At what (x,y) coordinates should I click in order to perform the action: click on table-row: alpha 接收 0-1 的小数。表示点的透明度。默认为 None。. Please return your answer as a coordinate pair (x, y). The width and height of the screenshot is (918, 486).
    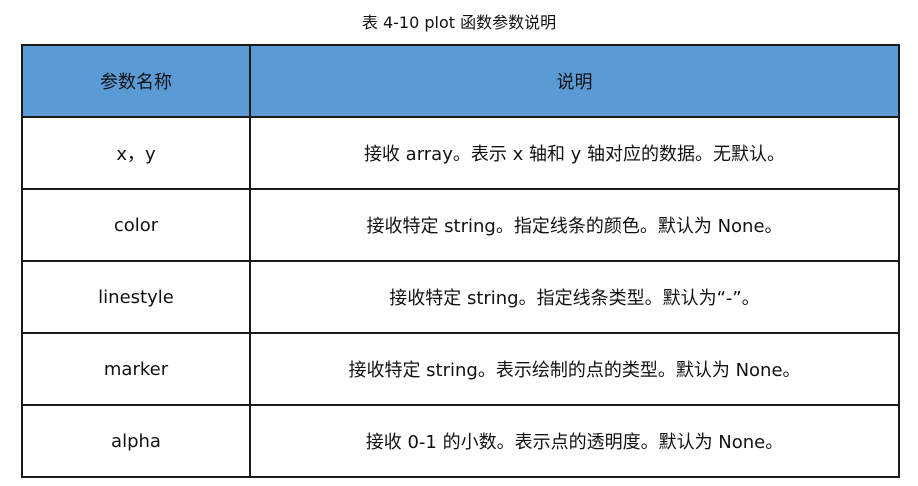
    Looking at the image, I should click on (460, 441).